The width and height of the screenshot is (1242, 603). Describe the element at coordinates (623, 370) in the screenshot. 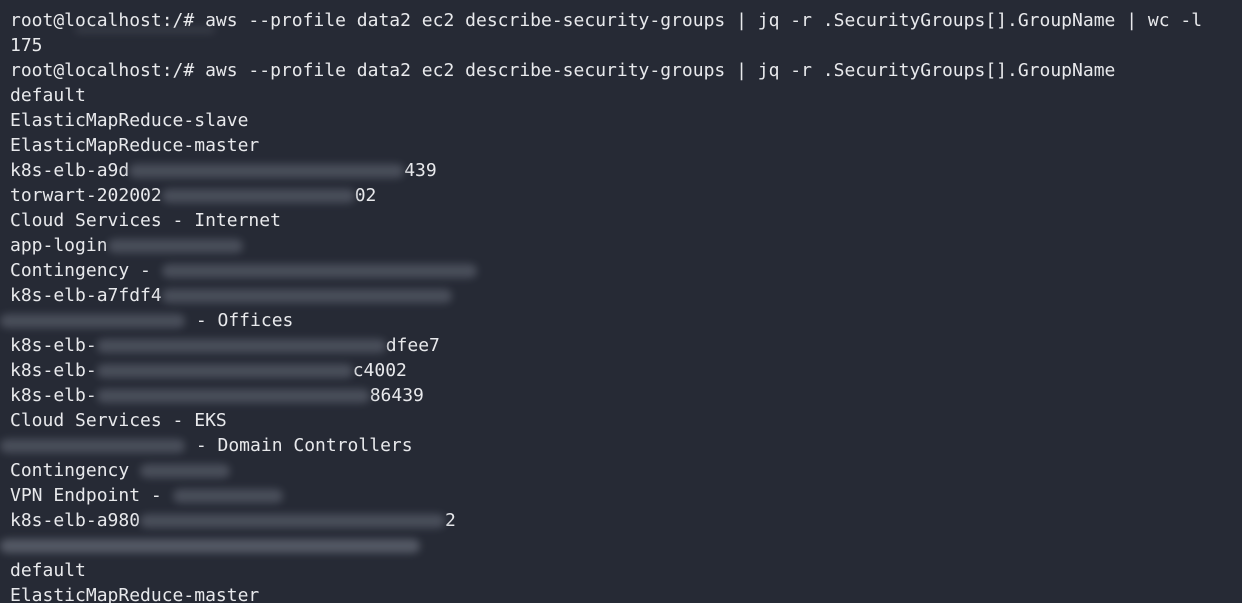

I see `output-line: k8s-elb-c4002` at that location.